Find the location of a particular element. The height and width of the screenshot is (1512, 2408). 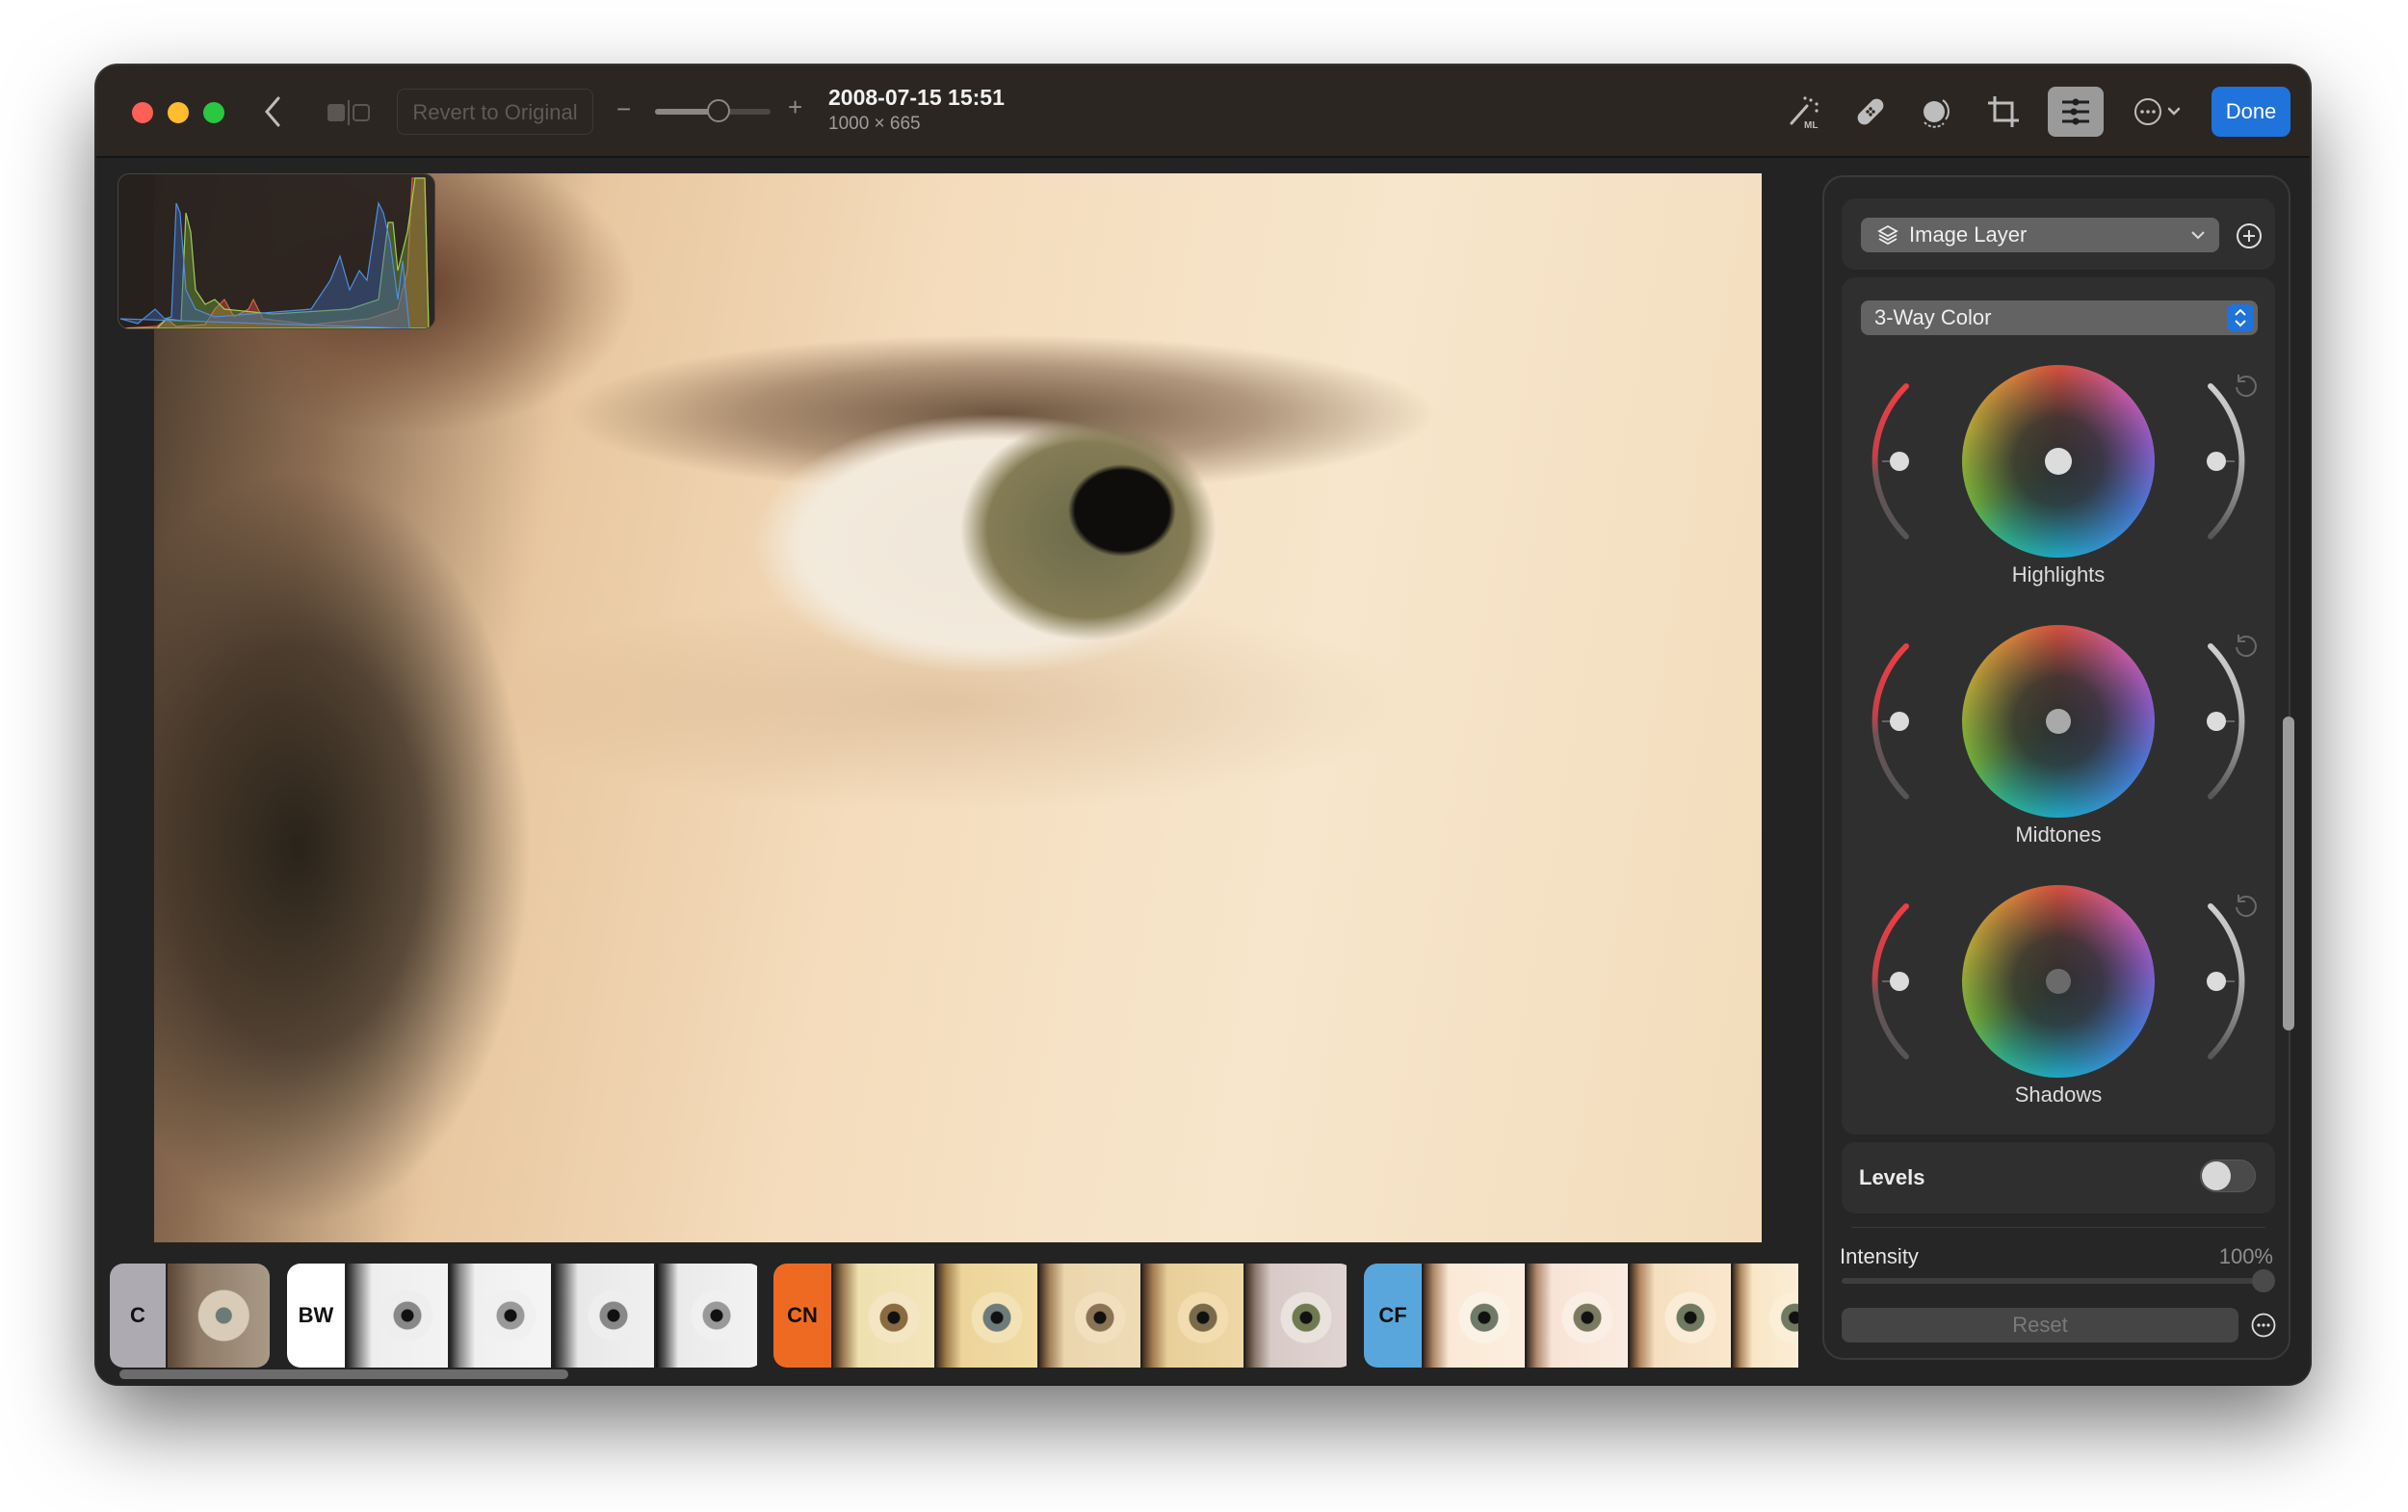

zoom-slider-knob is located at coordinates (718, 111).